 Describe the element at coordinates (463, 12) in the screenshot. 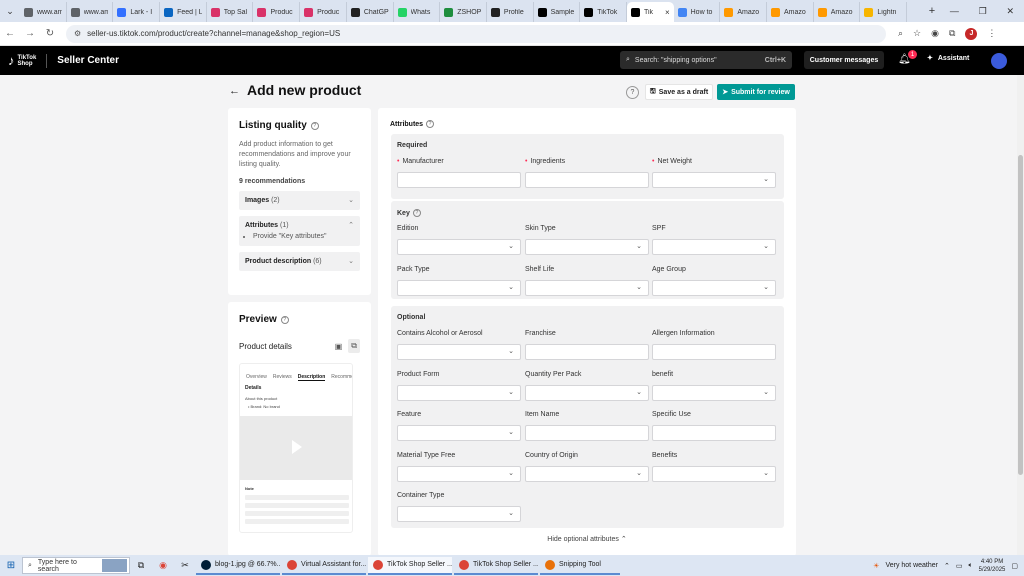

I see `browser-tab: ZSHOP` at that location.